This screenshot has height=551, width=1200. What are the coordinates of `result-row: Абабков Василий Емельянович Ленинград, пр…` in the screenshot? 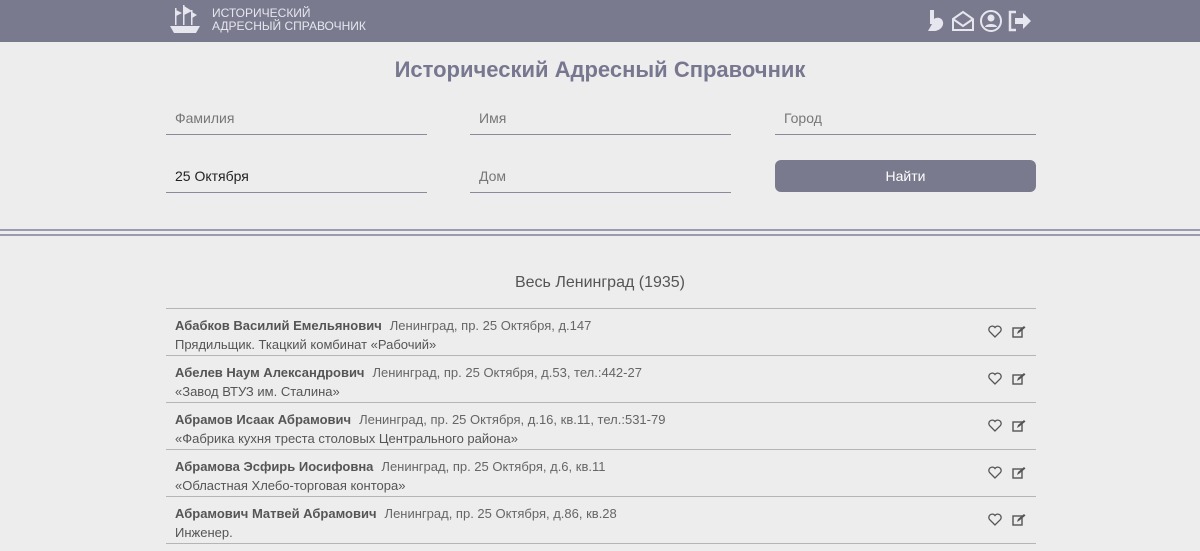 It's located at (601, 332).